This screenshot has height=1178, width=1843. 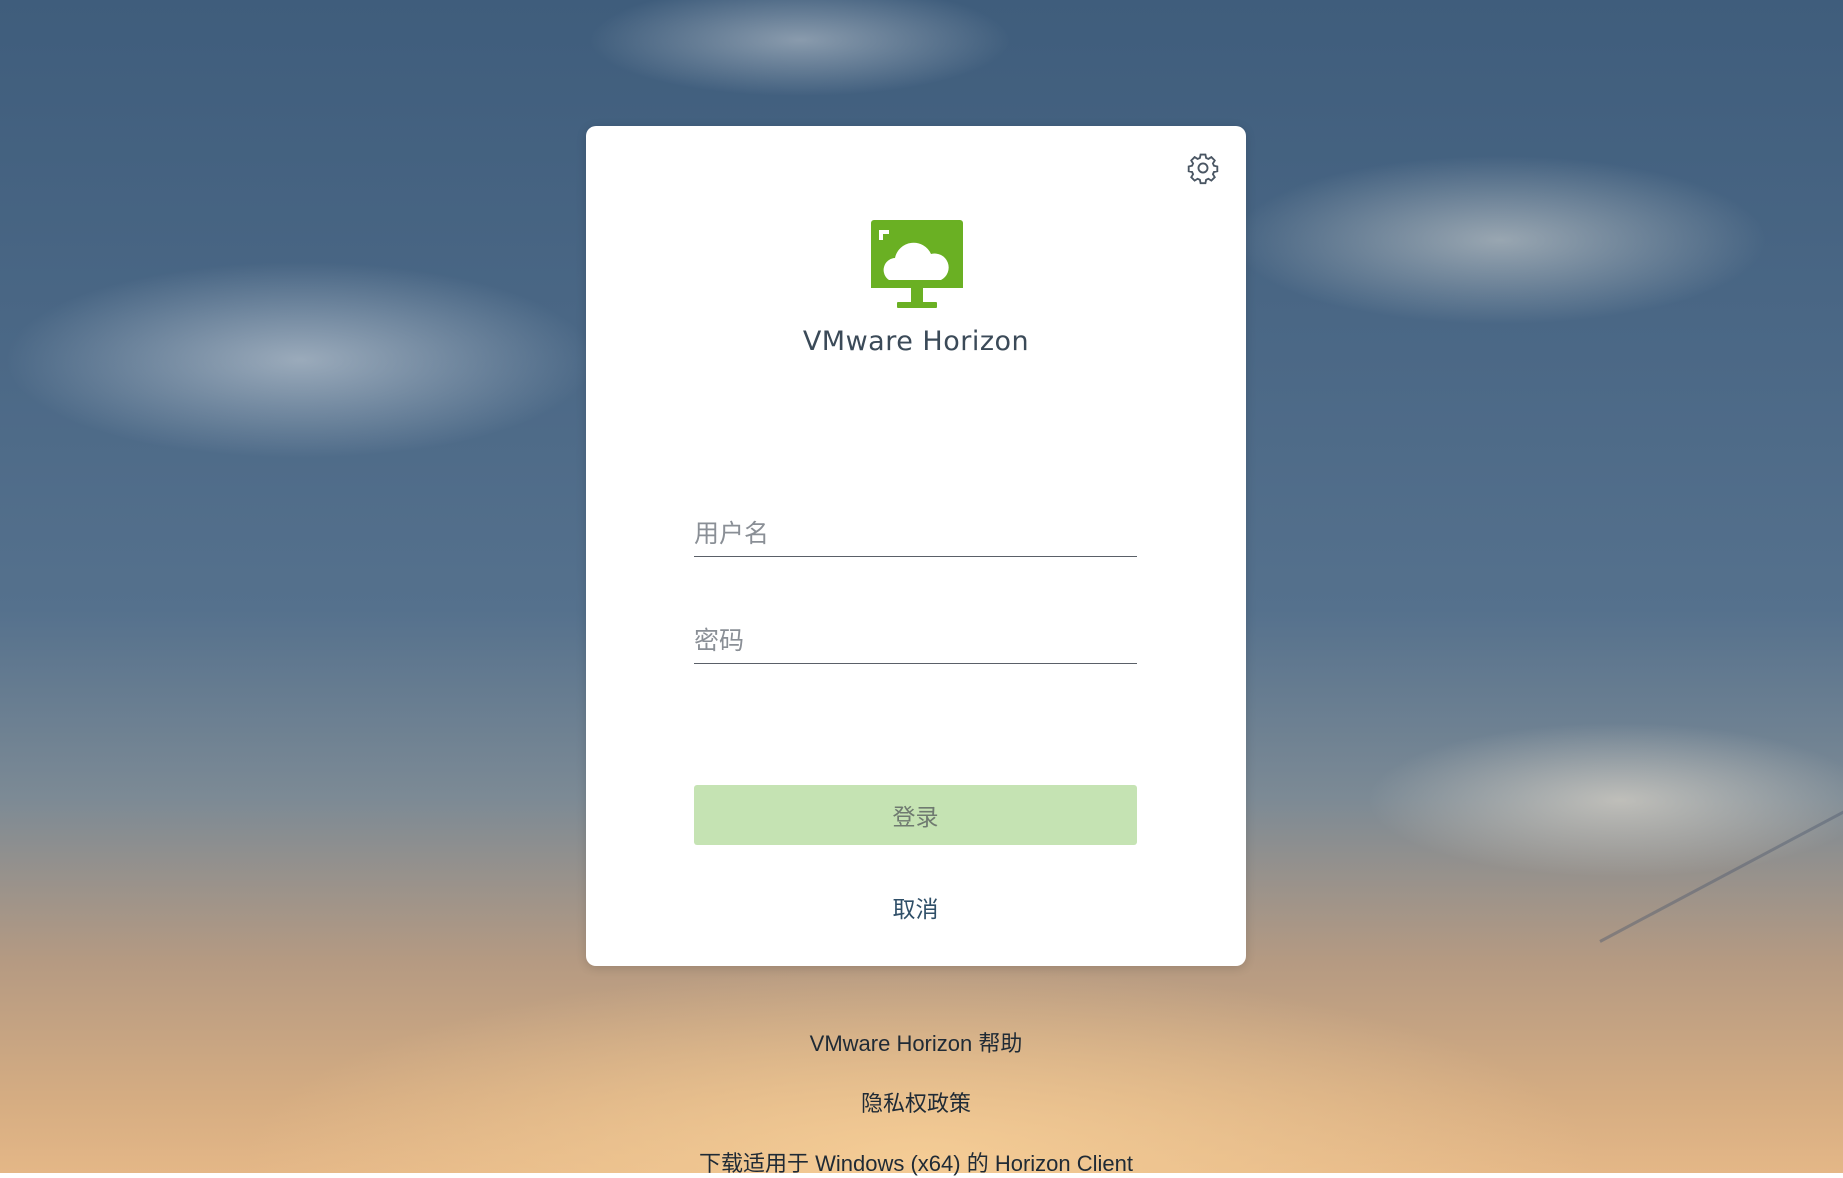 What do you see at coordinates (915, 533) in the screenshot?
I see `username-input` at bounding box center [915, 533].